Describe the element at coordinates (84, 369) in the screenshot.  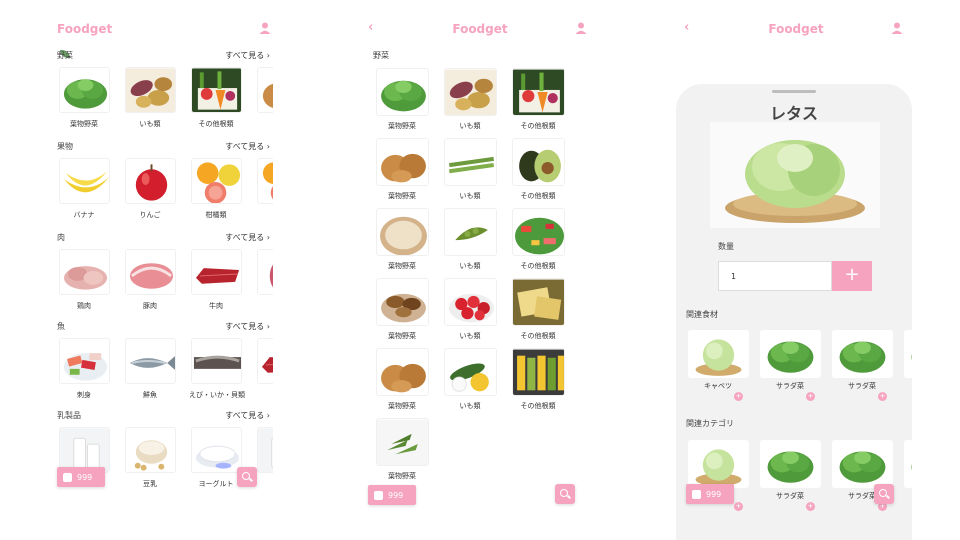
I see `category-tile: 刺身` at that location.